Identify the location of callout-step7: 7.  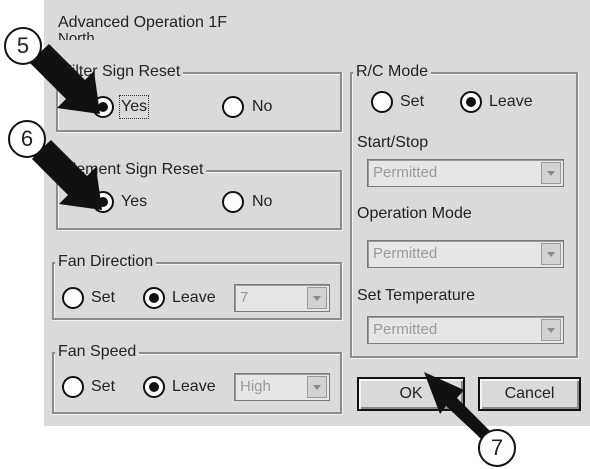
(497, 448).